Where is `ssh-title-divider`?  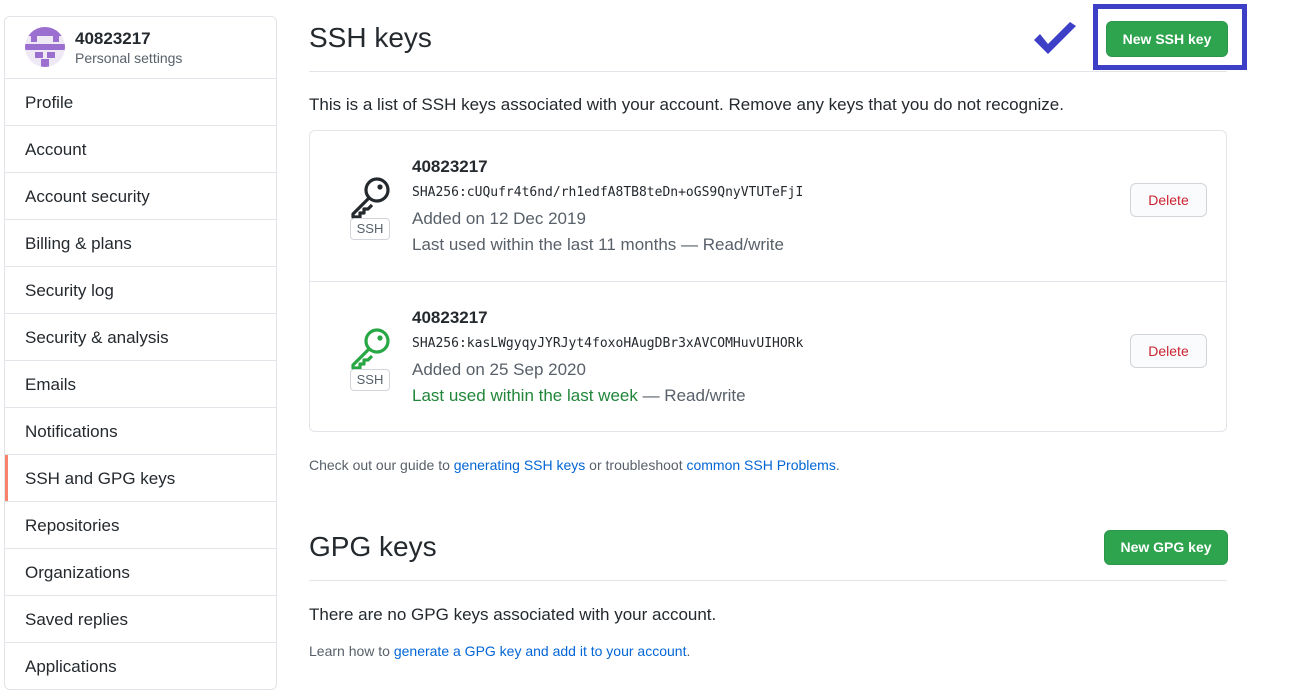 ssh-title-divider is located at coordinates (768, 71).